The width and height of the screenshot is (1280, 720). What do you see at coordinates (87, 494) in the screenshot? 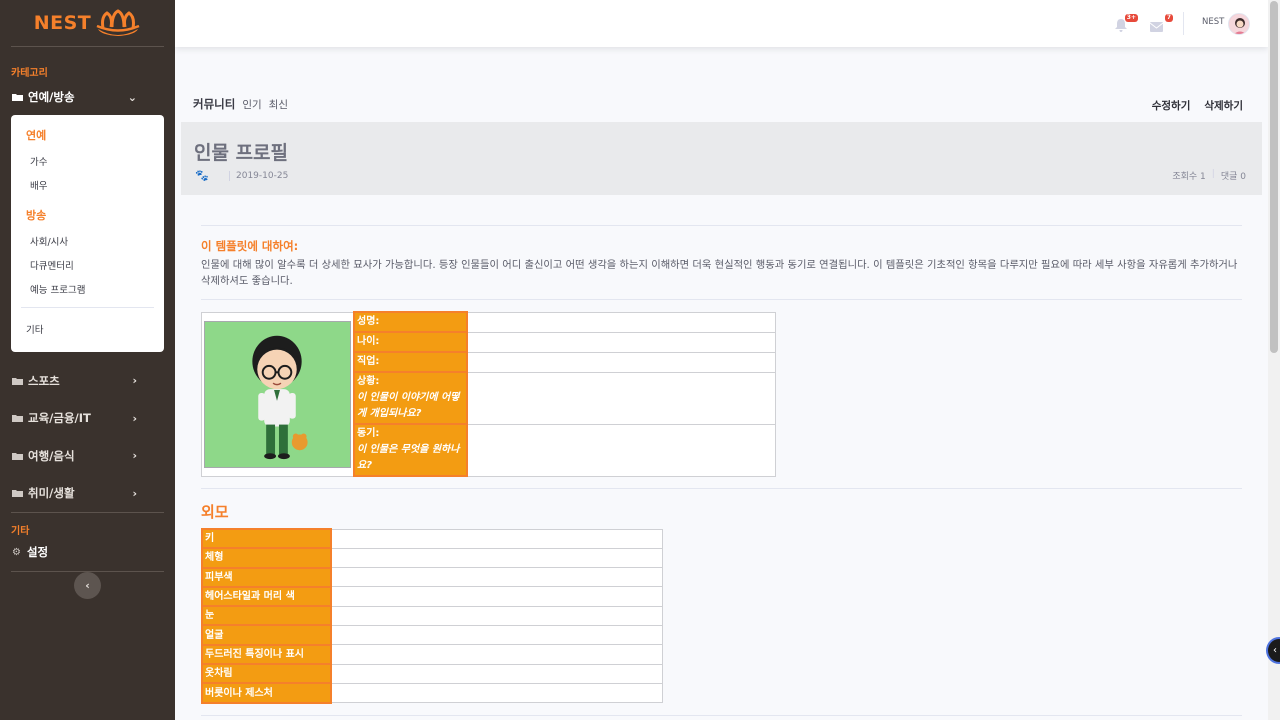
I see `sidebar-item-hobby: 취미/생활 ›` at bounding box center [87, 494].